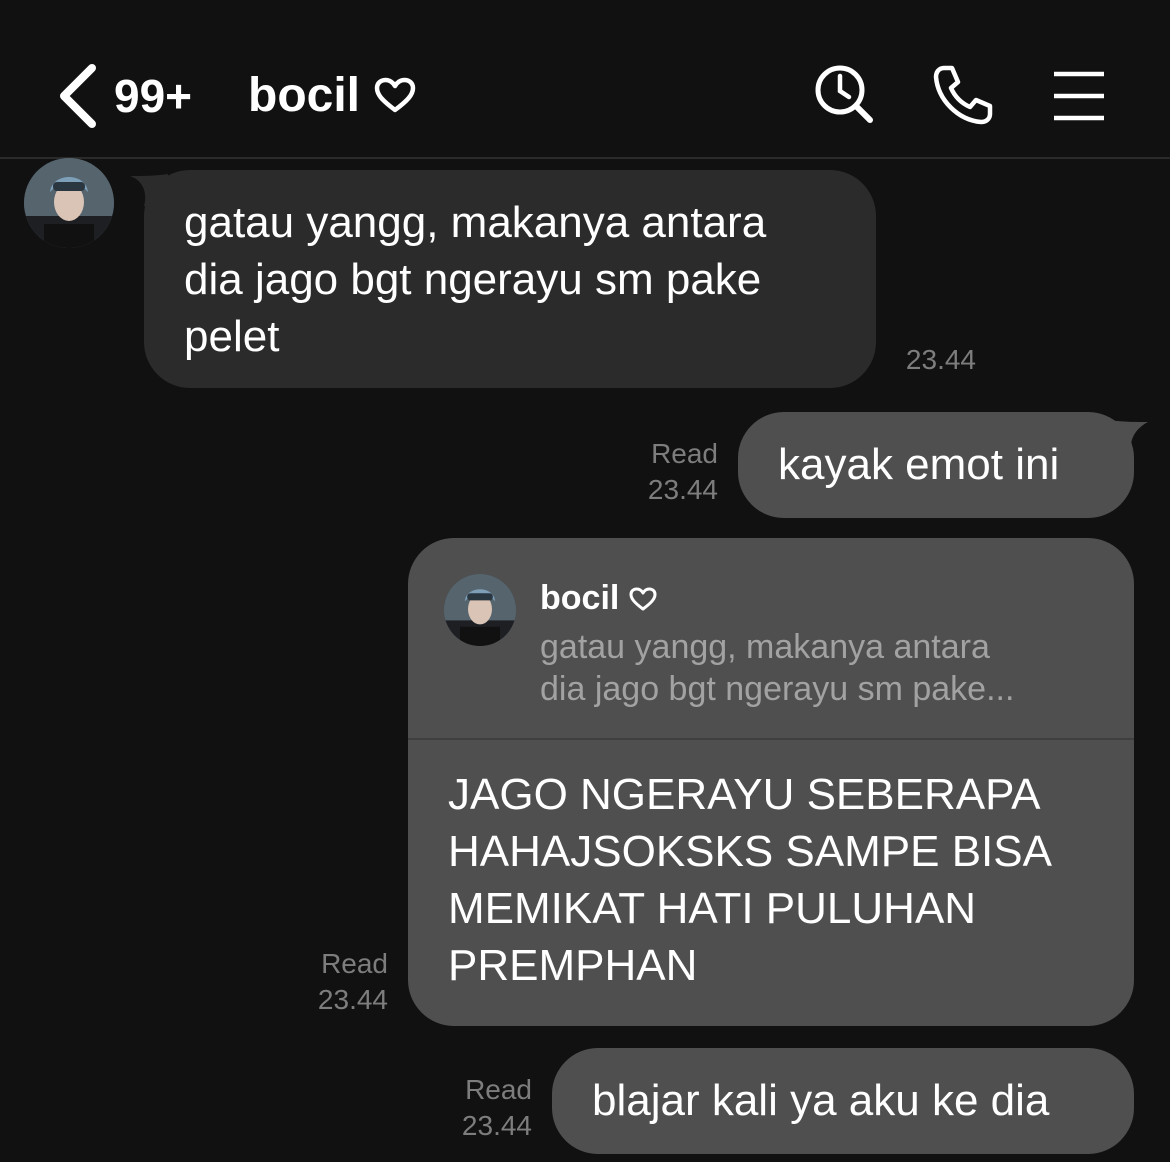 The width and height of the screenshot is (1170, 1162). I want to click on message-bubble-outgoing: kayak emot ini, so click(936, 465).